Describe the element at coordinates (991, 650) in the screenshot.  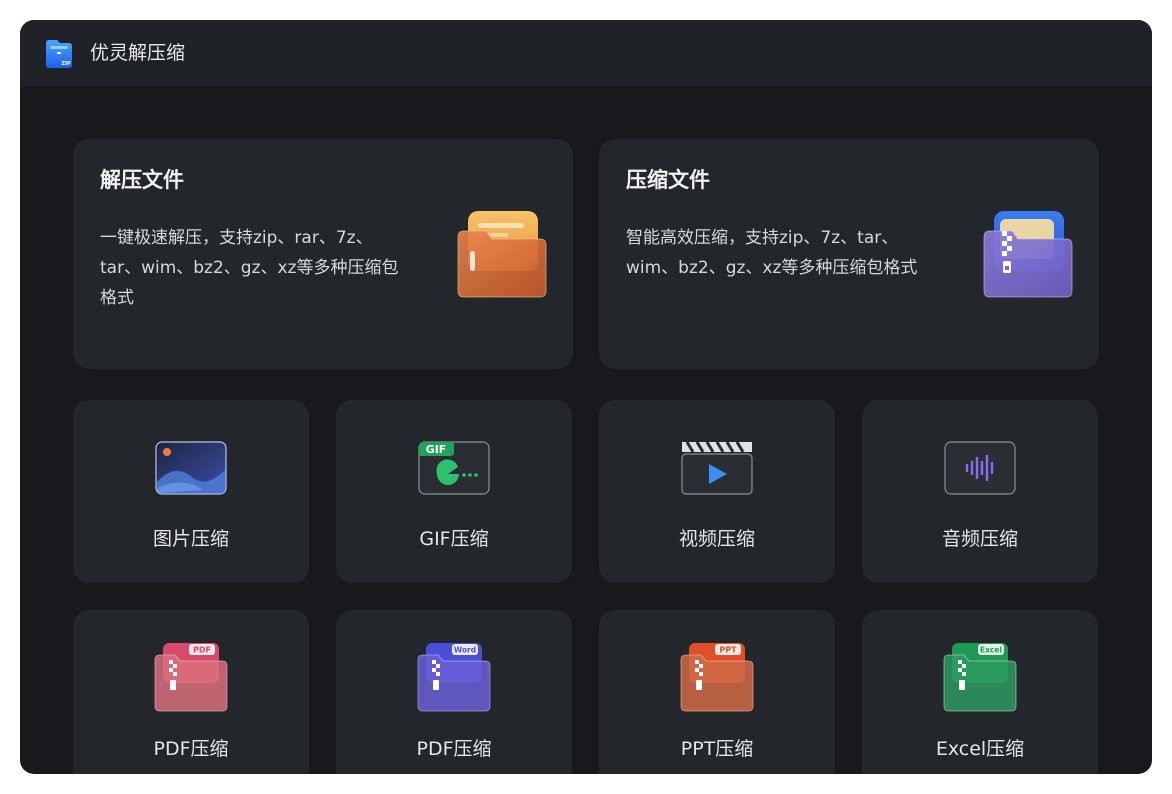
I see `svg-text: Excel` at that location.